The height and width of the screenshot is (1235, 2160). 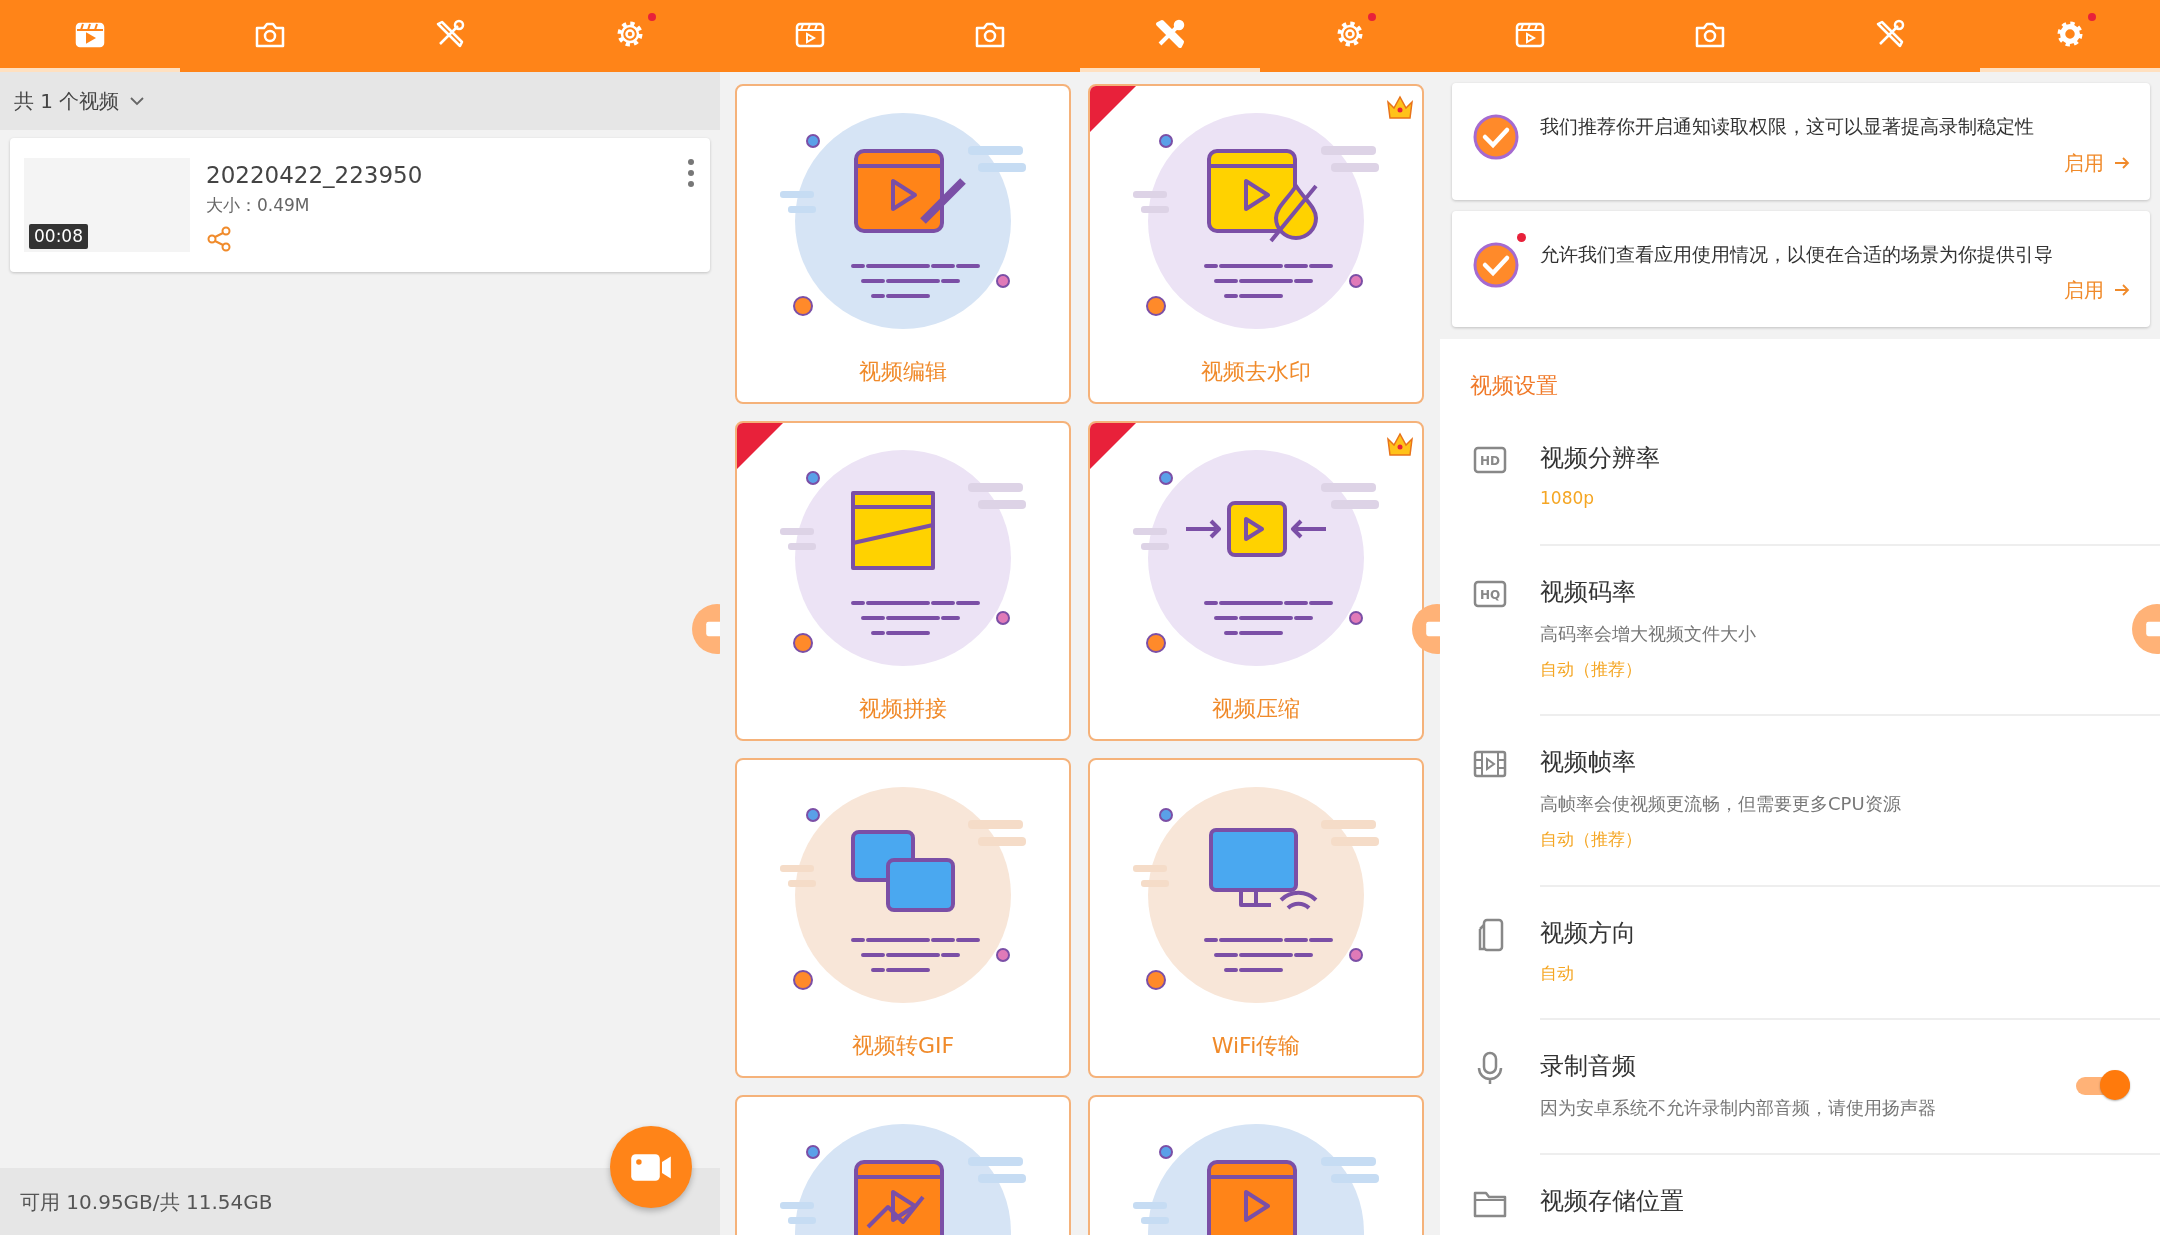 I want to click on tool-card: 视频编辑, so click(x=903, y=244).